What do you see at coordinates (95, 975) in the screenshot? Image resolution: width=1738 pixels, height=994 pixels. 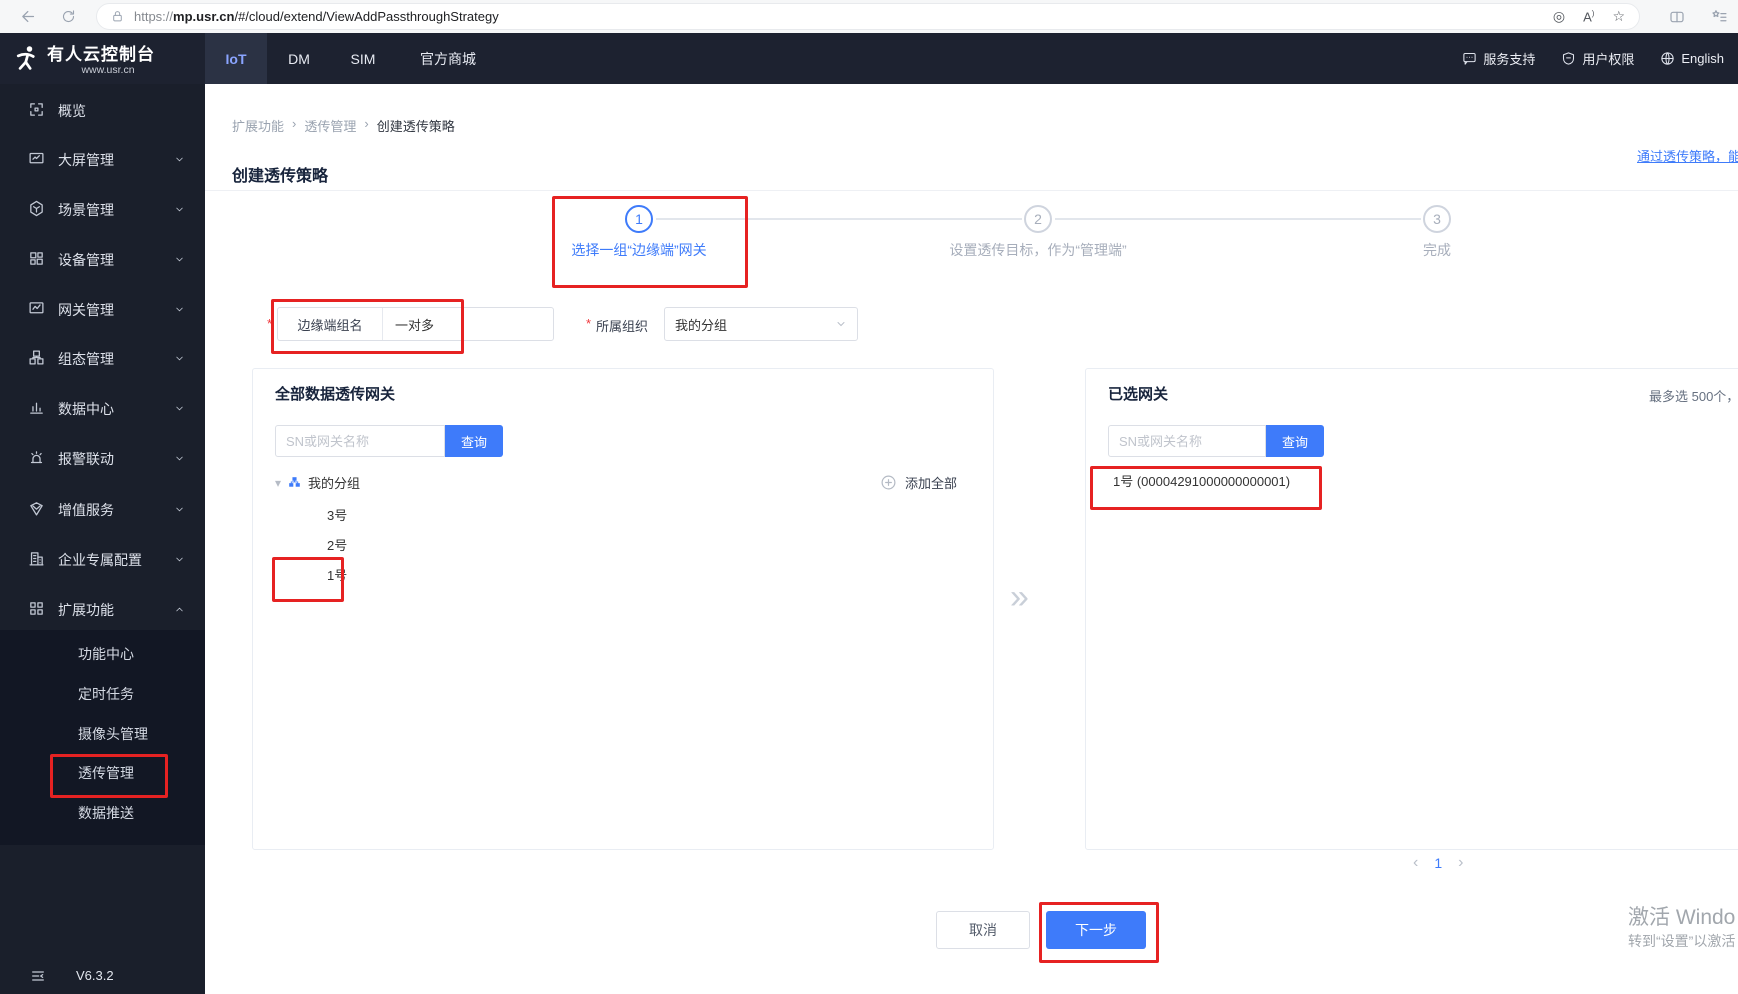 I see `version-label: V6.3.2` at bounding box center [95, 975].